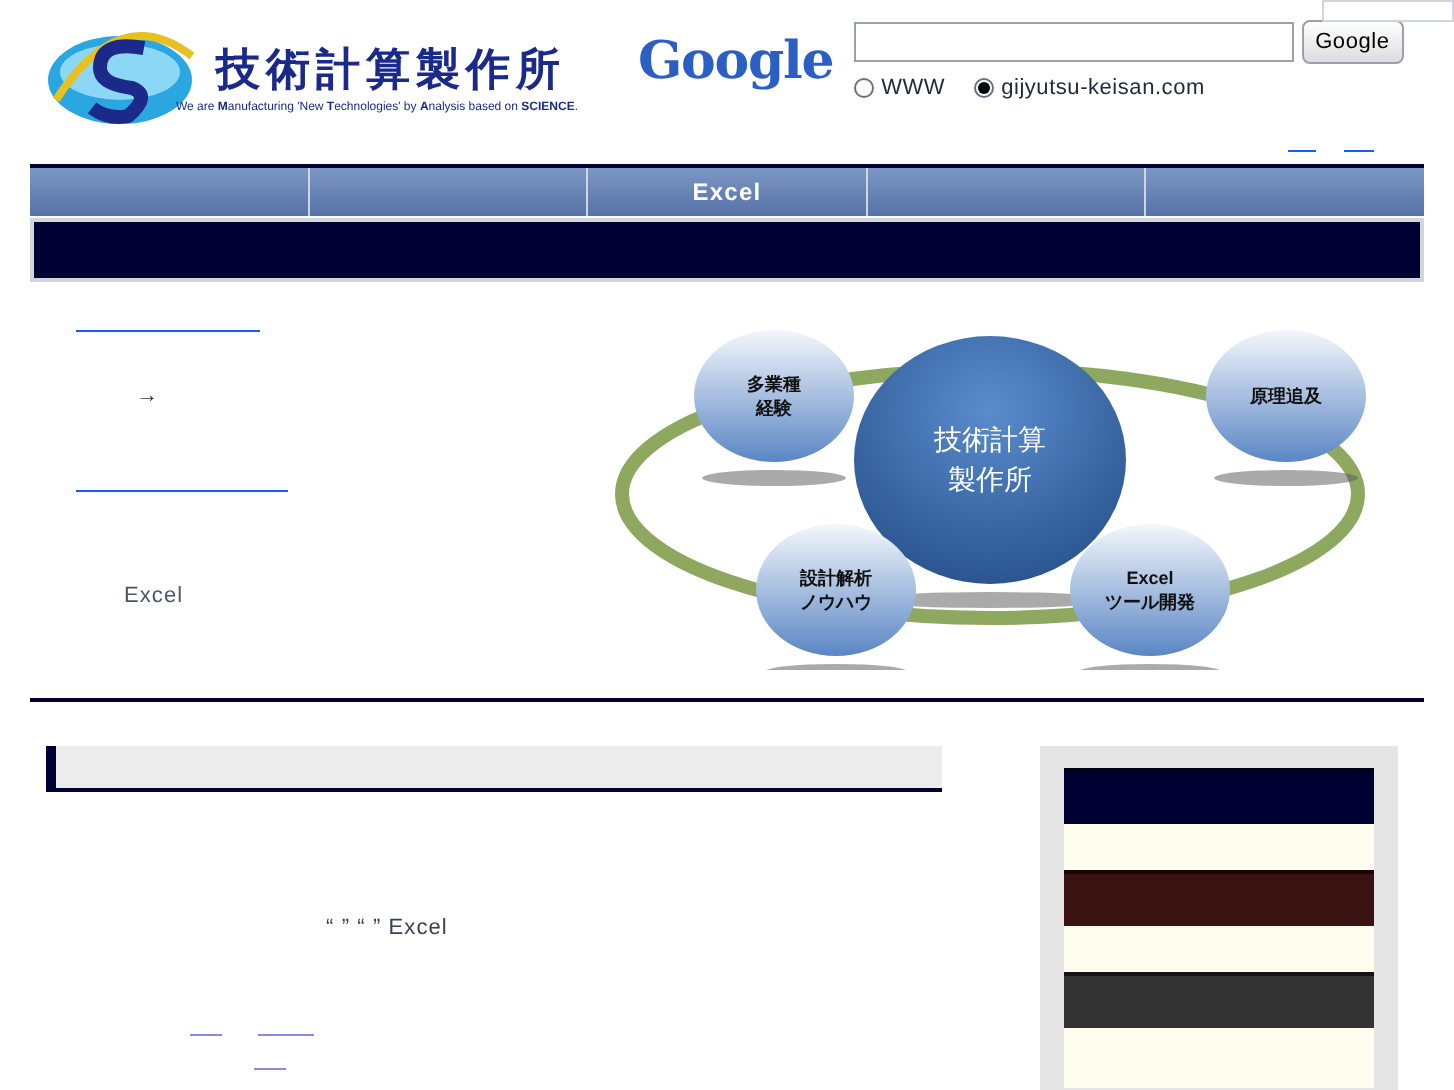 Image resolution: width=1454 pixels, height=1090 pixels. Describe the element at coordinates (728, 192) in the screenshot. I see `nav-tab: Excel` at that location.